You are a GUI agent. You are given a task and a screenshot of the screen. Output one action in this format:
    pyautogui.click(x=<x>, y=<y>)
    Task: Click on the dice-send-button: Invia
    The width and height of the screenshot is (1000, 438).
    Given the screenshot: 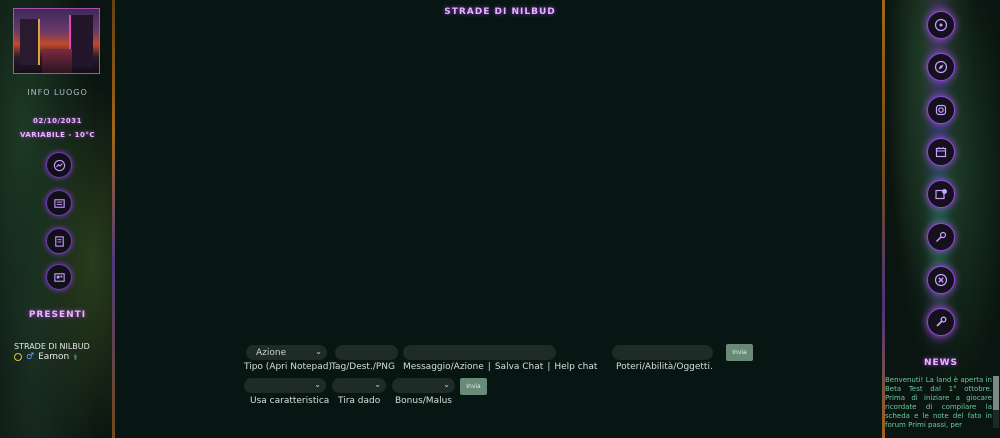 What is the action you would take?
    pyautogui.click(x=473, y=386)
    